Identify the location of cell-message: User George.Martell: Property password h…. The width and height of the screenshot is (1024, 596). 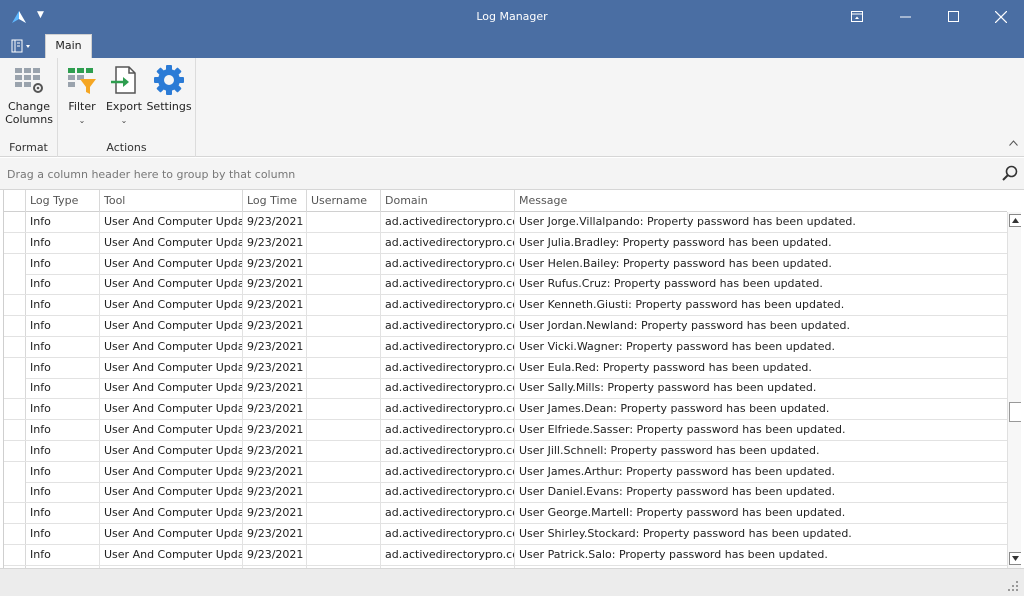
(761, 513).